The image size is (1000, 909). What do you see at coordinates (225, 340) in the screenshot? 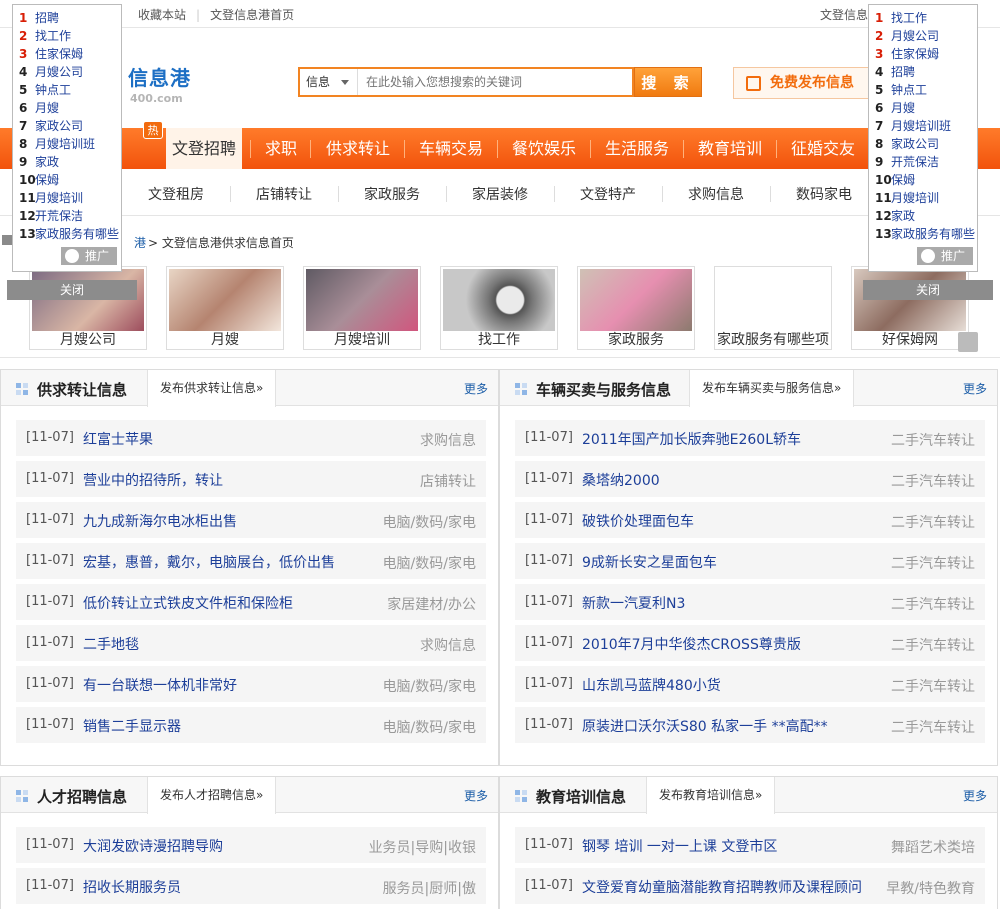
I see `image-caption: 月嫂` at bounding box center [225, 340].